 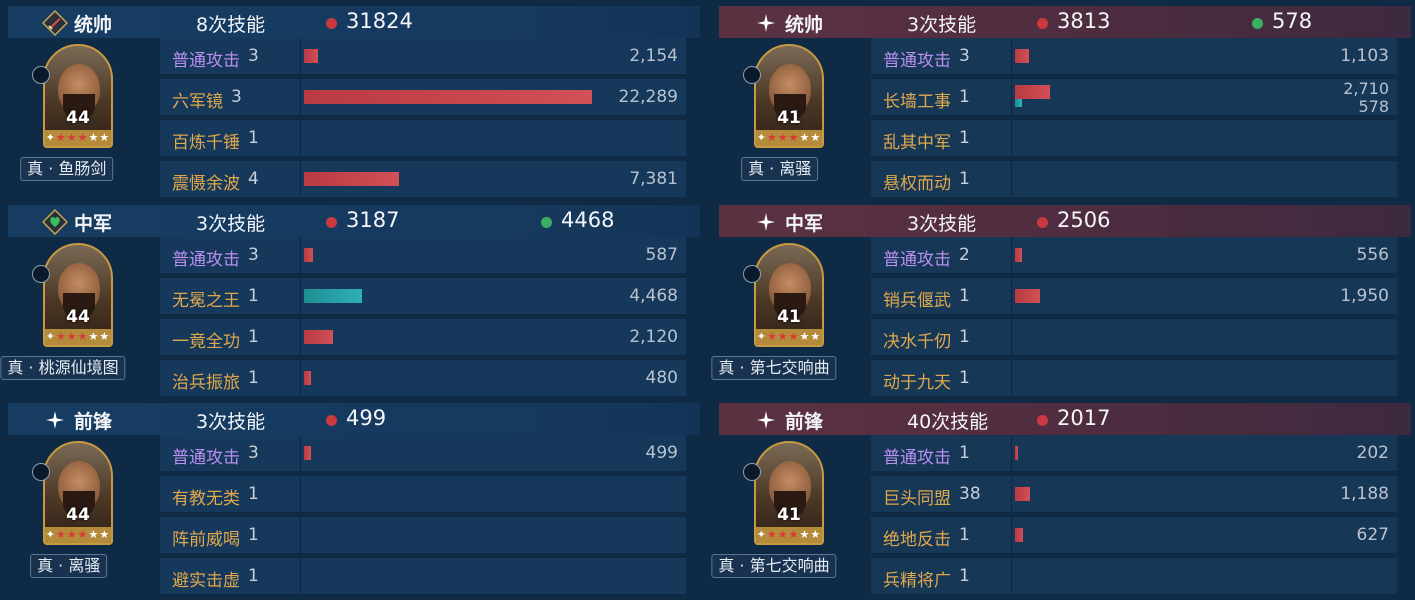 What do you see at coordinates (1292, 21) in the screenshot?
I see `heal-total: 578` at bounding box center [1292, 21].